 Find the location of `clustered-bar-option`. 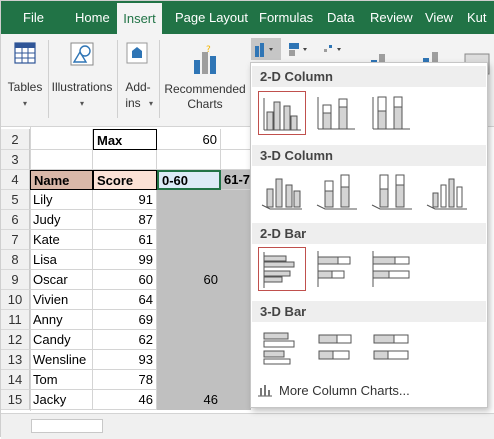

clustered-bar-option is located at coordinates (282, 269).